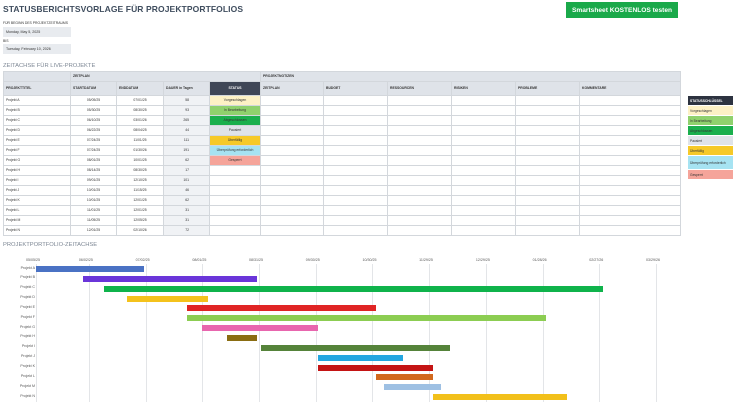 The width and height of the screenshot is (735, 405). I want to click on table-row: Projekt N 12/01/25 02/10/26 72, so click(342, 230).